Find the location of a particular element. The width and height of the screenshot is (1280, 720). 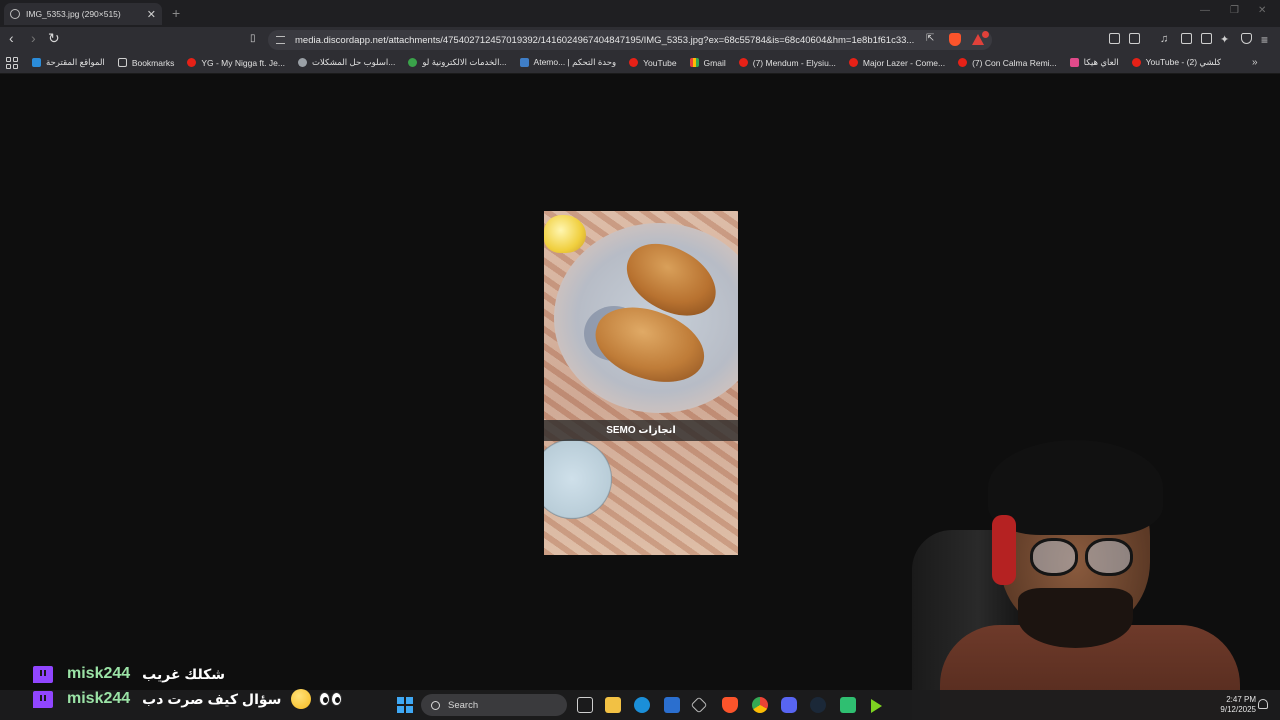

file-explorer-icon is located at coordinates (613, 705).